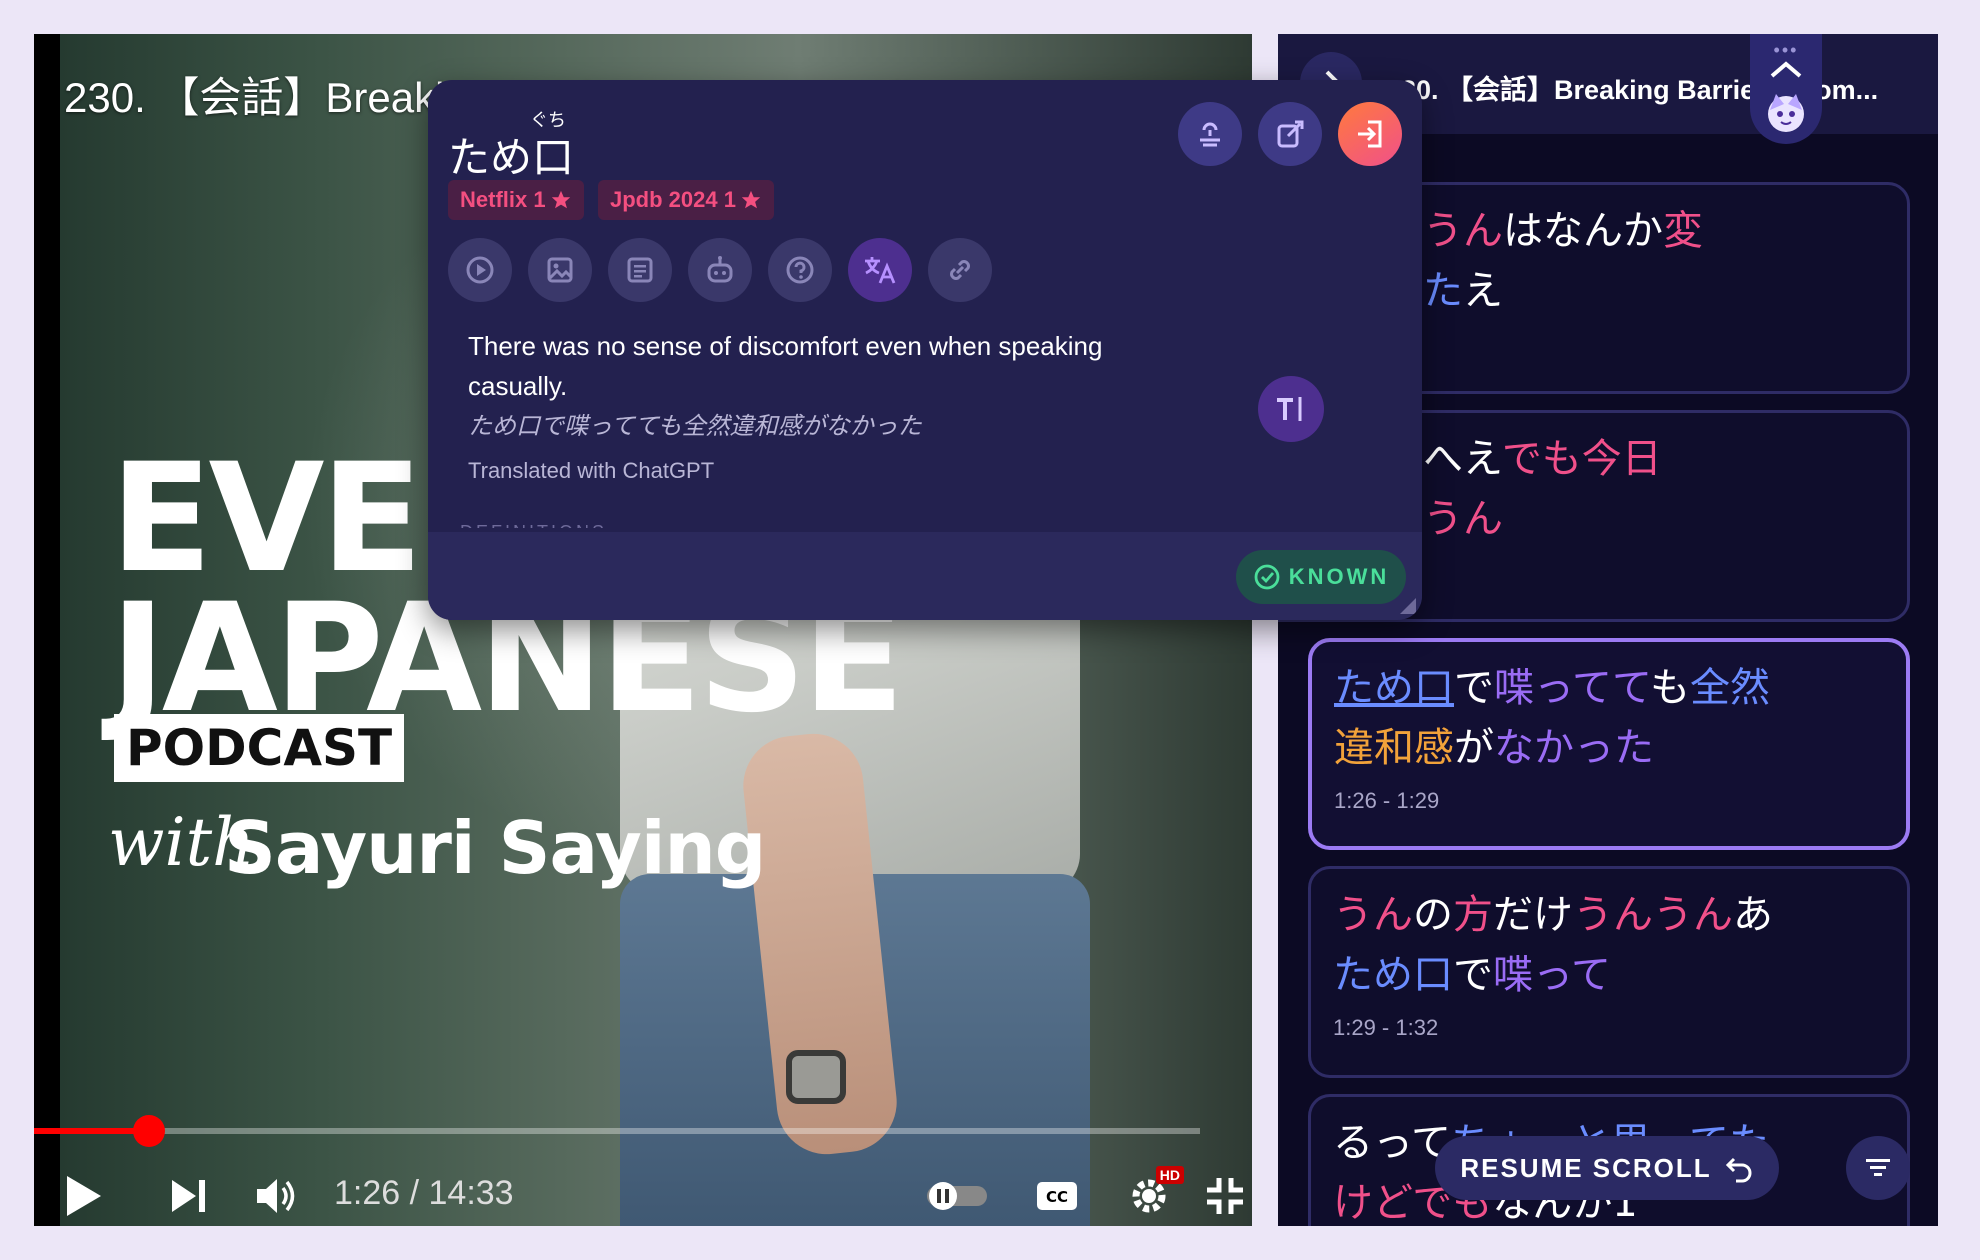  I want to click on mine-sentence-button, so click(1210, 134).